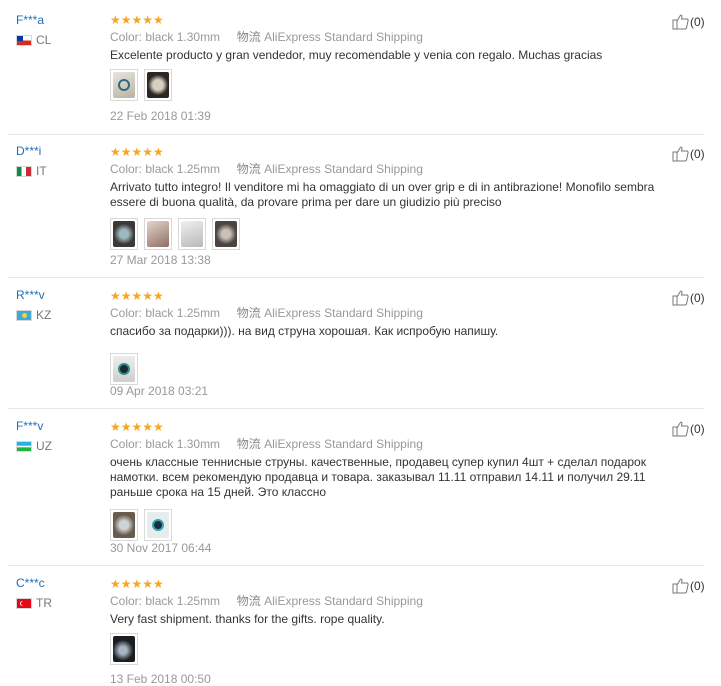  Describe the element at coordinates (33, 30) in the screenshot. I see `reviewer-info: F***a CL` at that location.